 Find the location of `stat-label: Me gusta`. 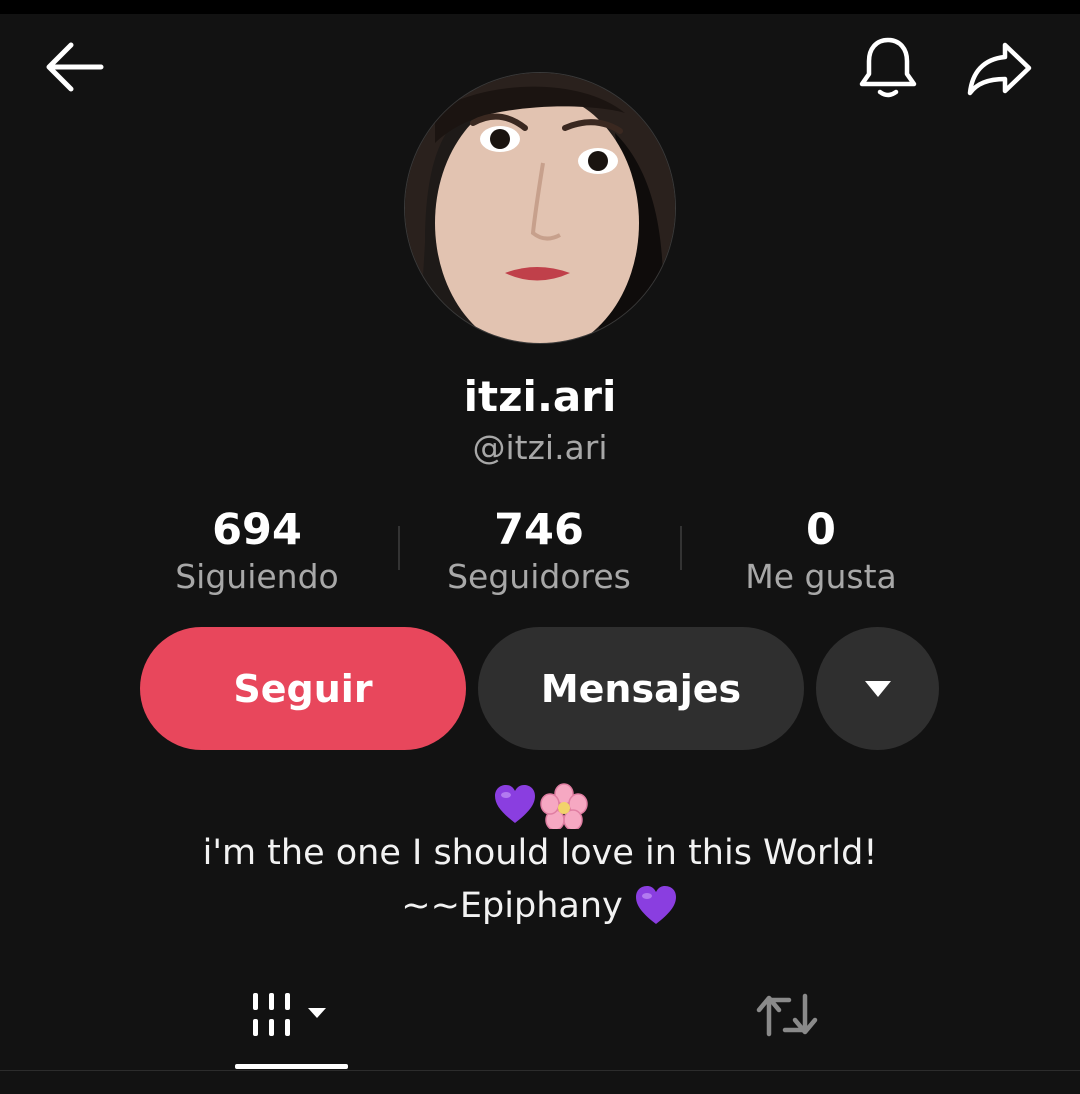

stat-label: Me gusta is located at coordinates (821, 576).